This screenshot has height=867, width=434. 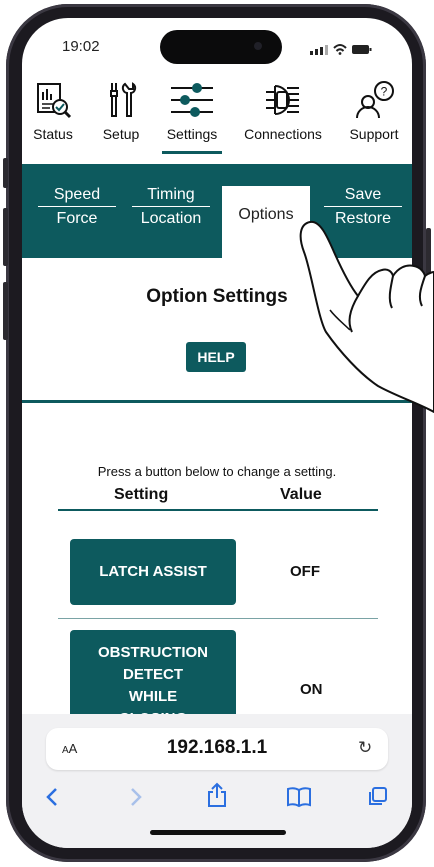 I want to click on report-search-icon, so click(x=54, y=101).